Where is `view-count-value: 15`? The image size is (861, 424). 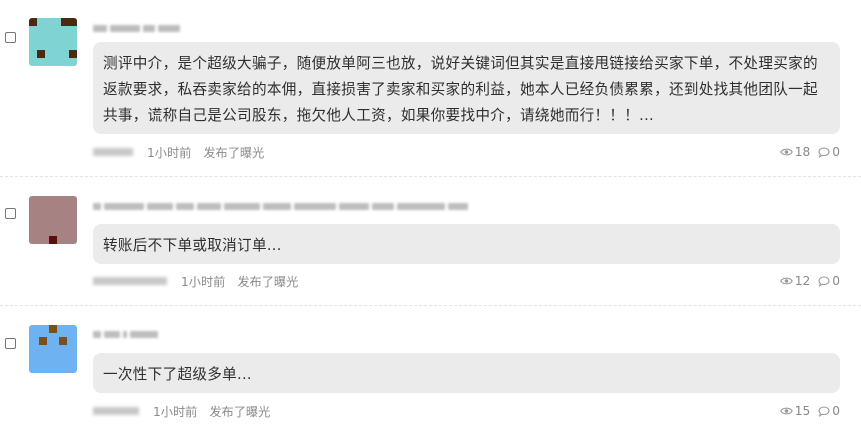
view-count-value: 15 is located at coordinates (802, 411).